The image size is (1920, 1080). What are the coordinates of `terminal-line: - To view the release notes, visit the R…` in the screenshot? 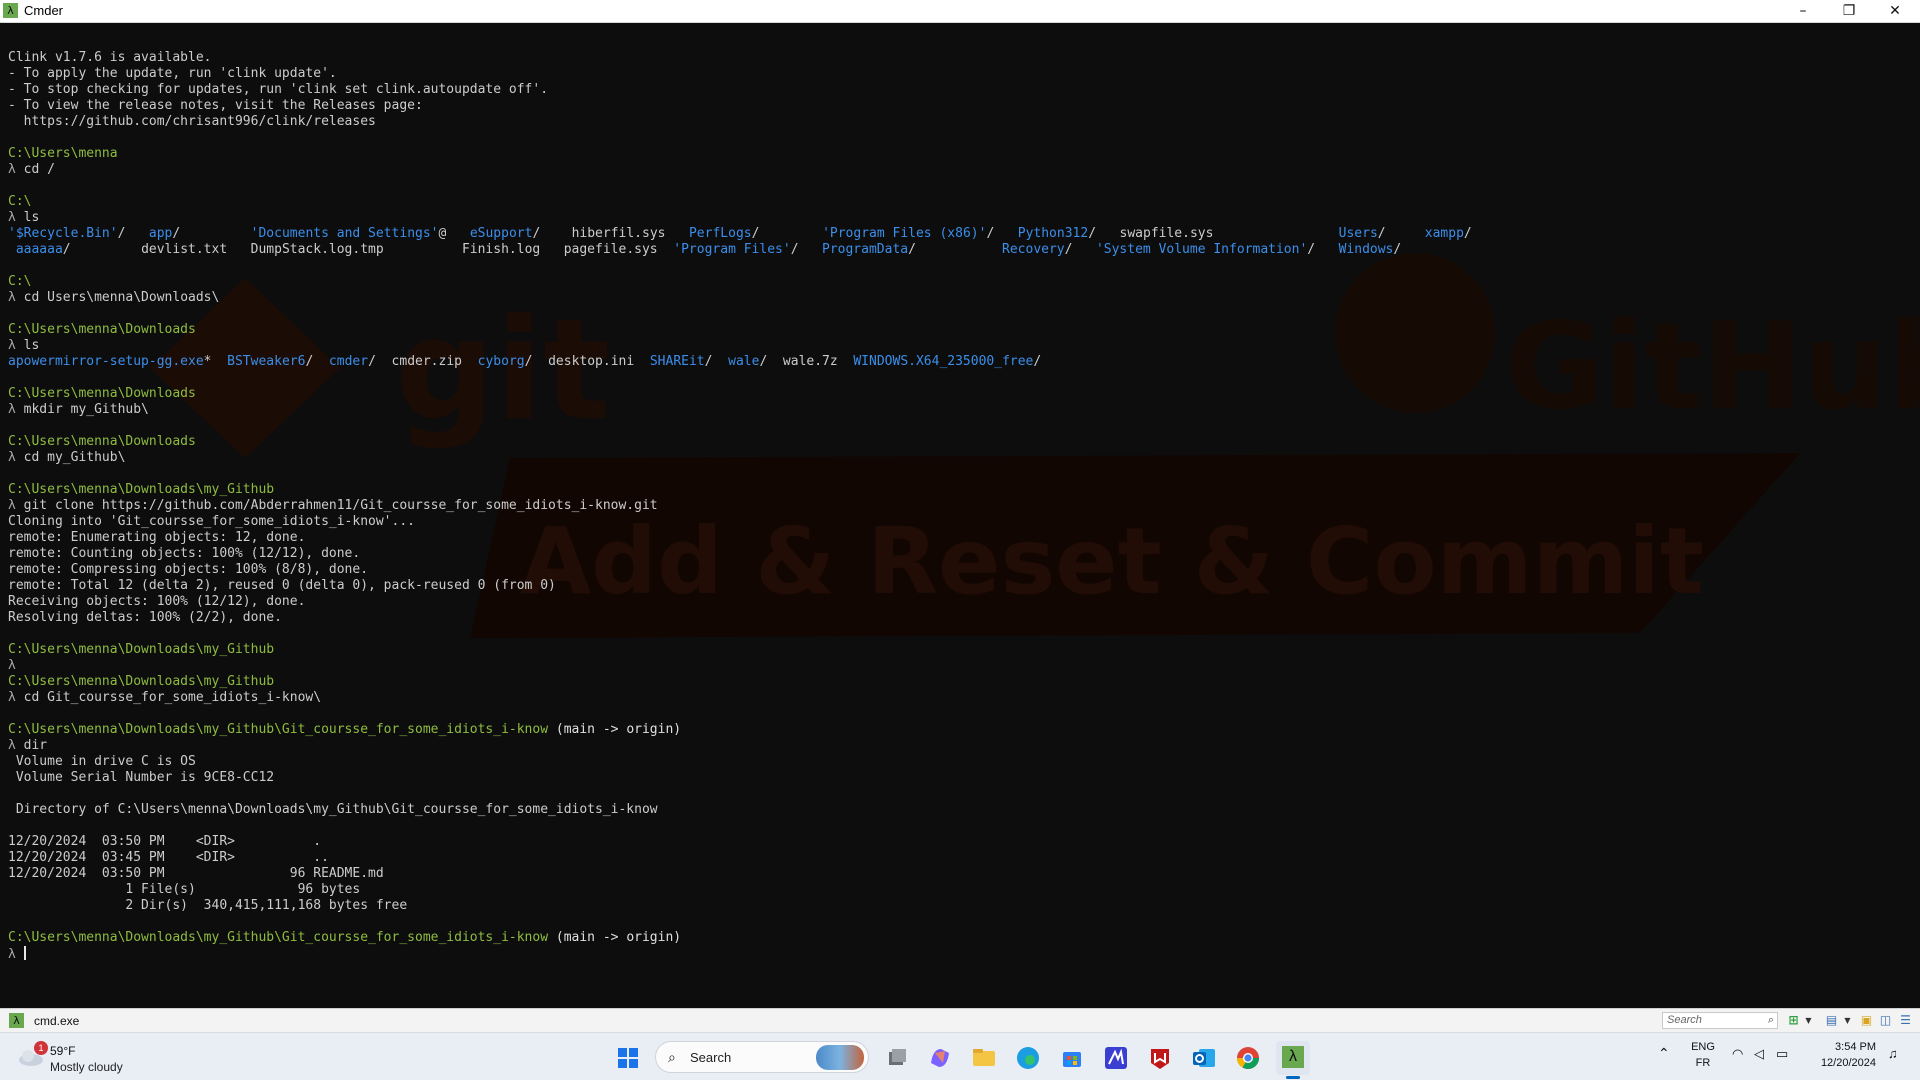 It's located at (740, 106).